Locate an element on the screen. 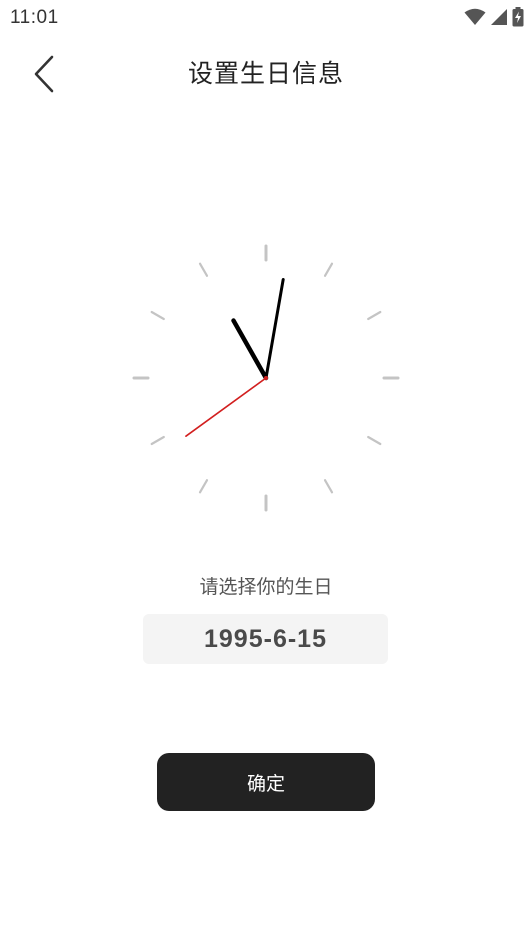  cellular-signal-icon is located at coordinates (499, 17).